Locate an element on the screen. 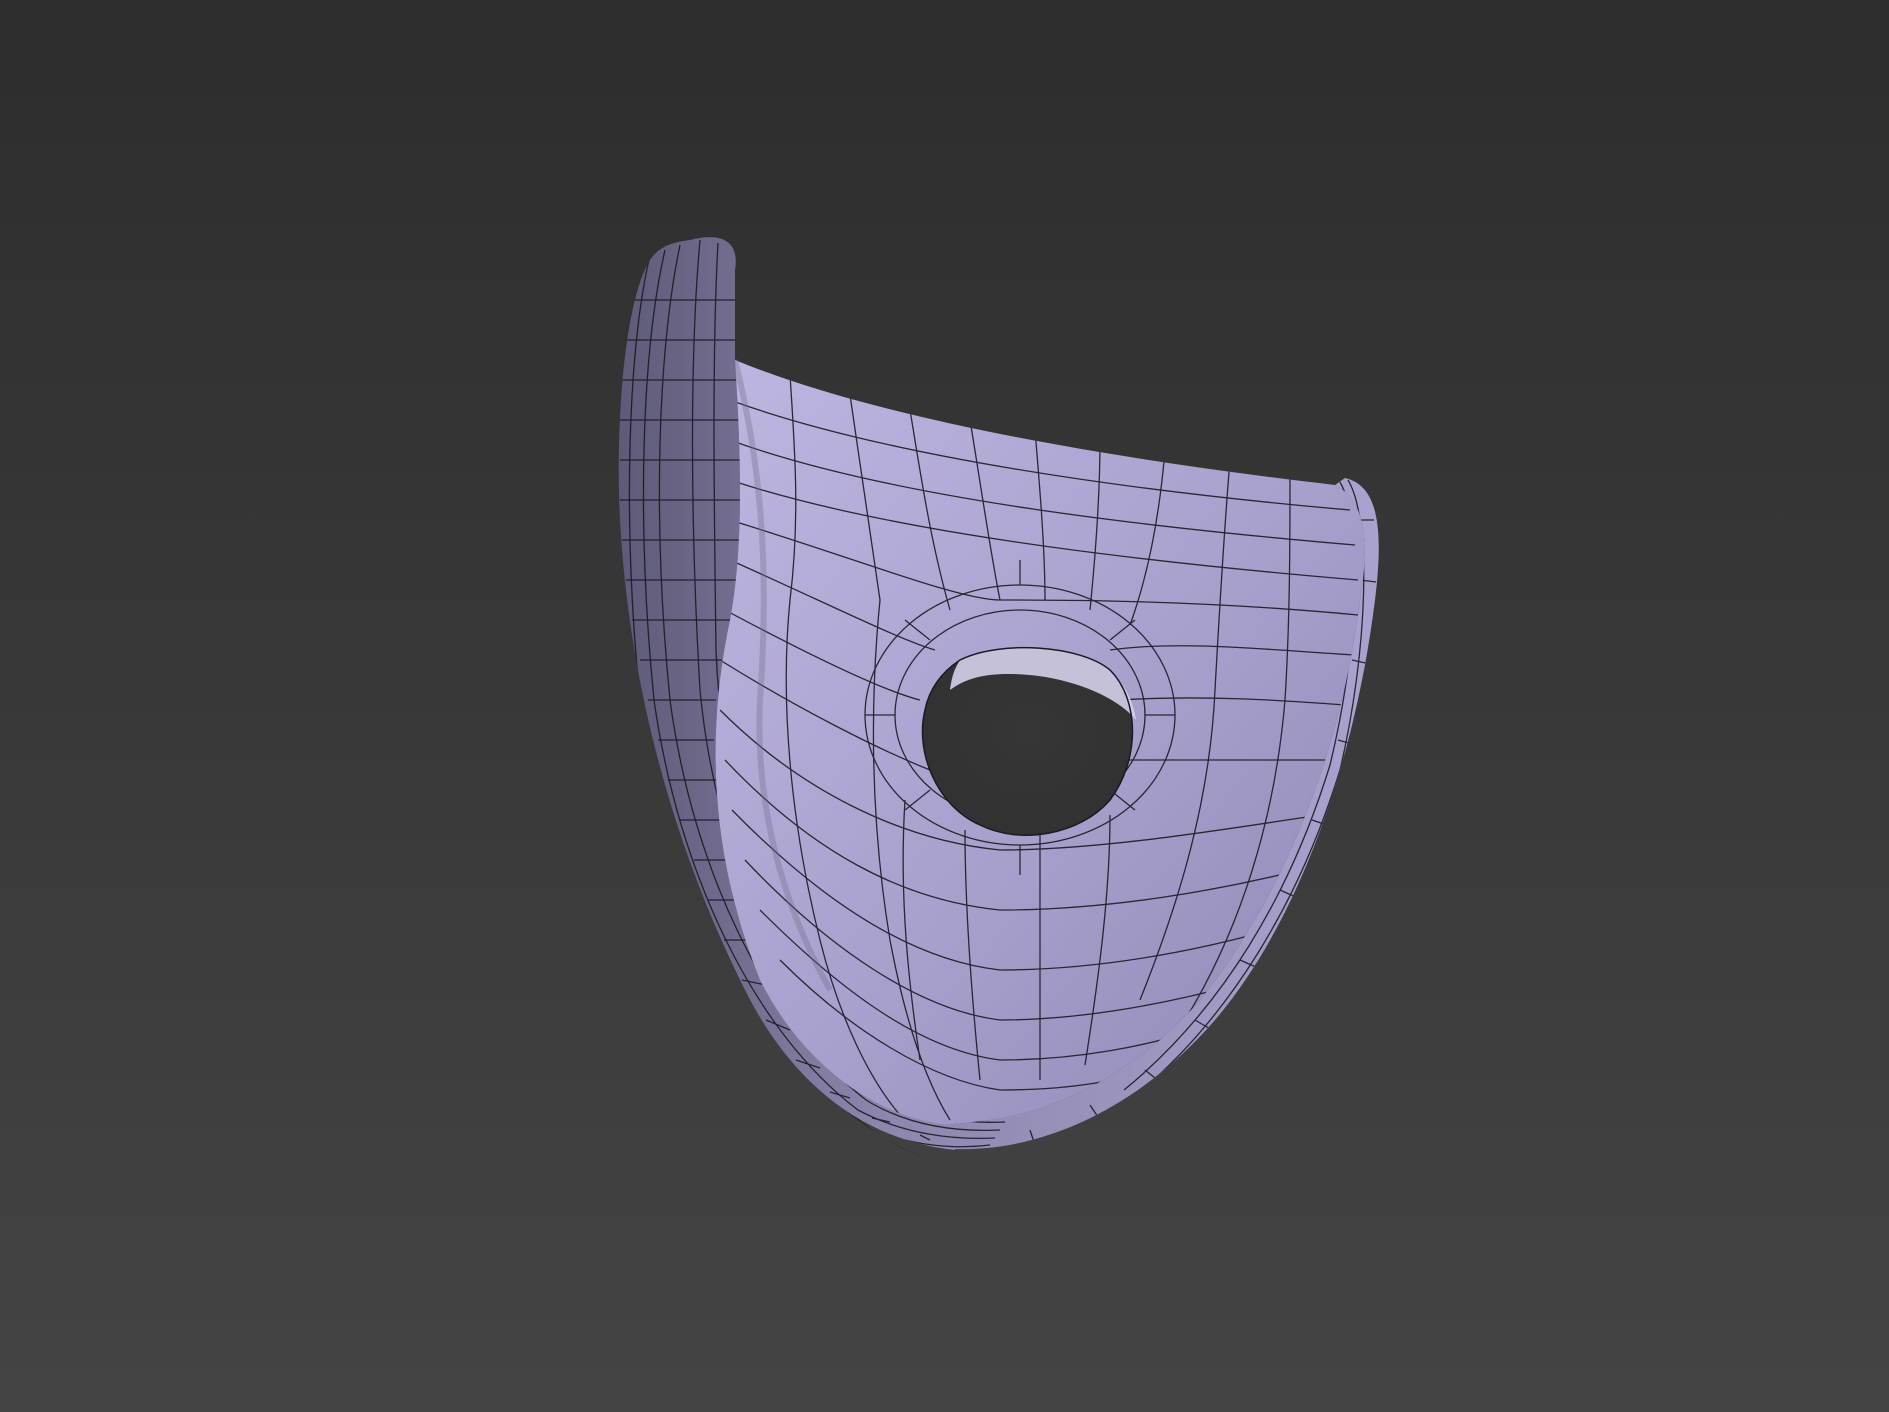 The height and width of the screenshot is (1412, 1889). mask-eye-hole is located at coordinates (1028, 741).